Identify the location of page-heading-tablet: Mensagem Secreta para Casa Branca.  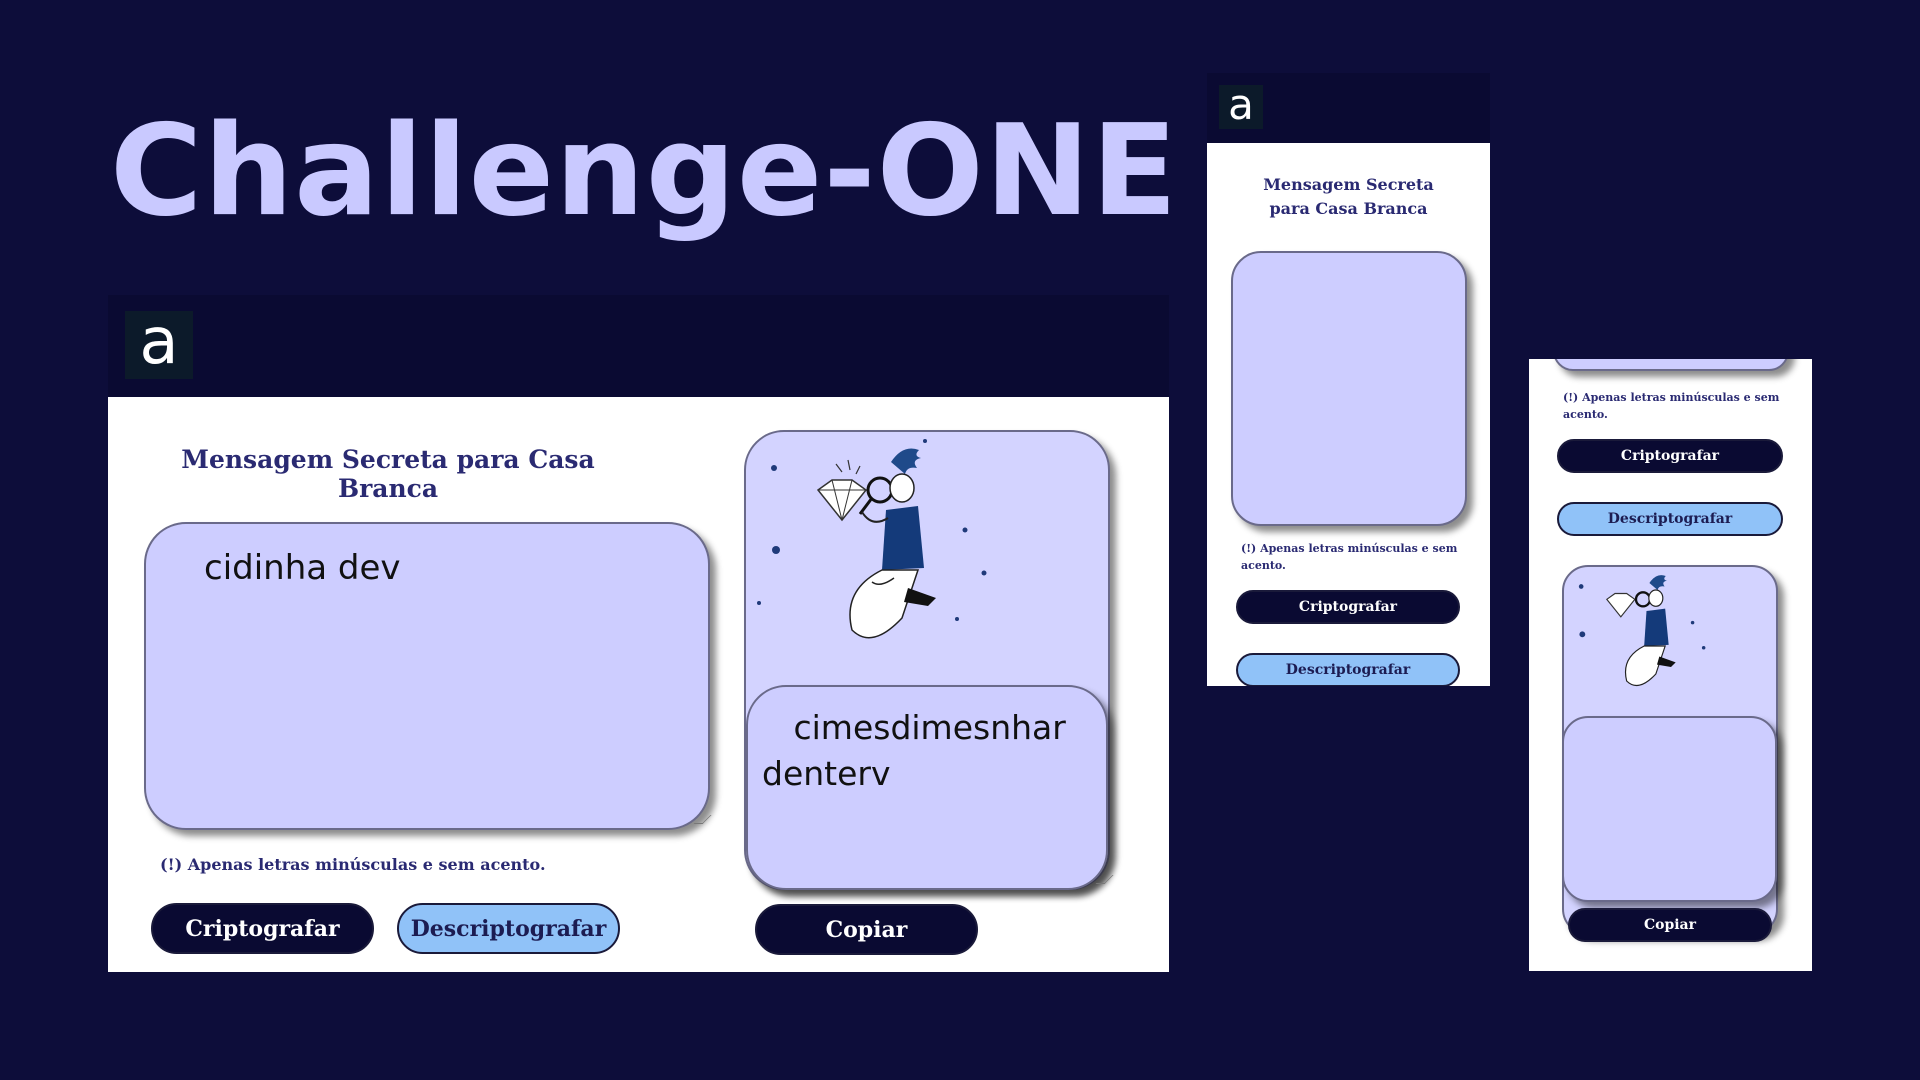
(1348, 197).